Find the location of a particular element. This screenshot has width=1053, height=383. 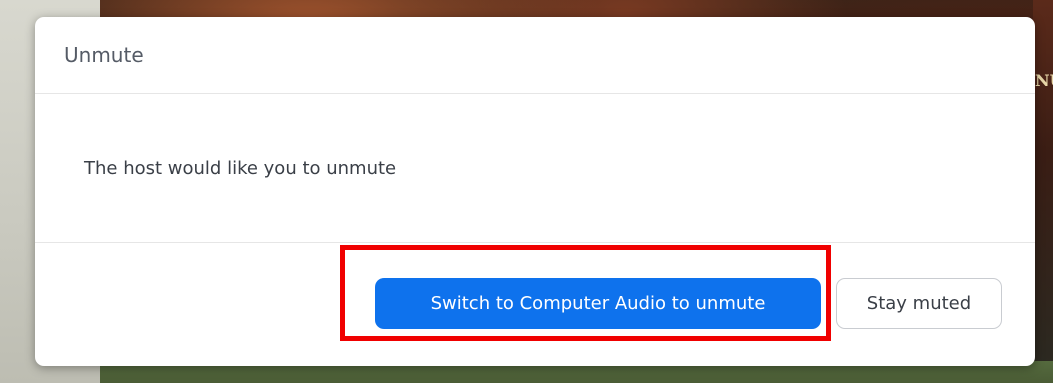

stay-muted-button: Stay muted is located at coordinates (919, 303).